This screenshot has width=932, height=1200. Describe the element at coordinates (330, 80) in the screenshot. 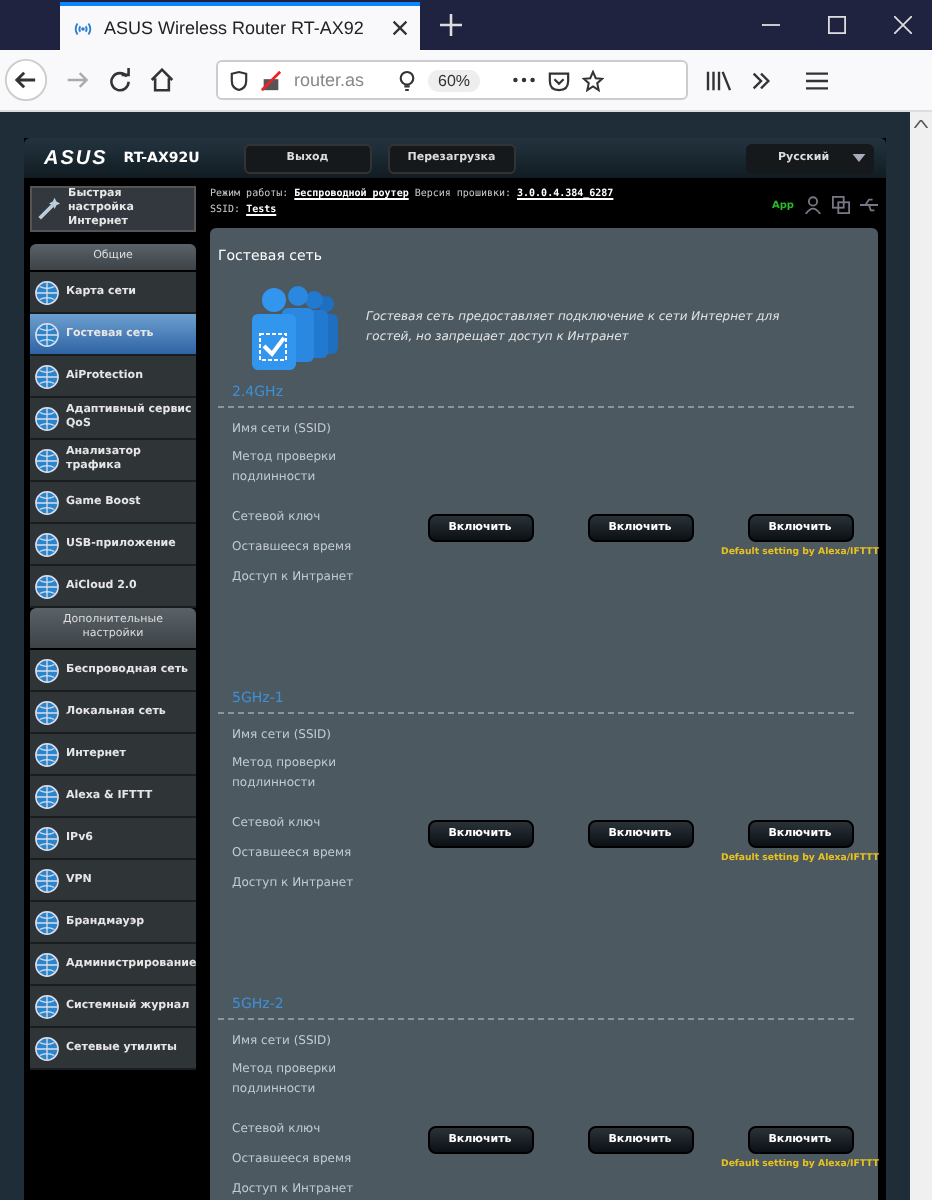

I see `url-text: router.as` at that location.